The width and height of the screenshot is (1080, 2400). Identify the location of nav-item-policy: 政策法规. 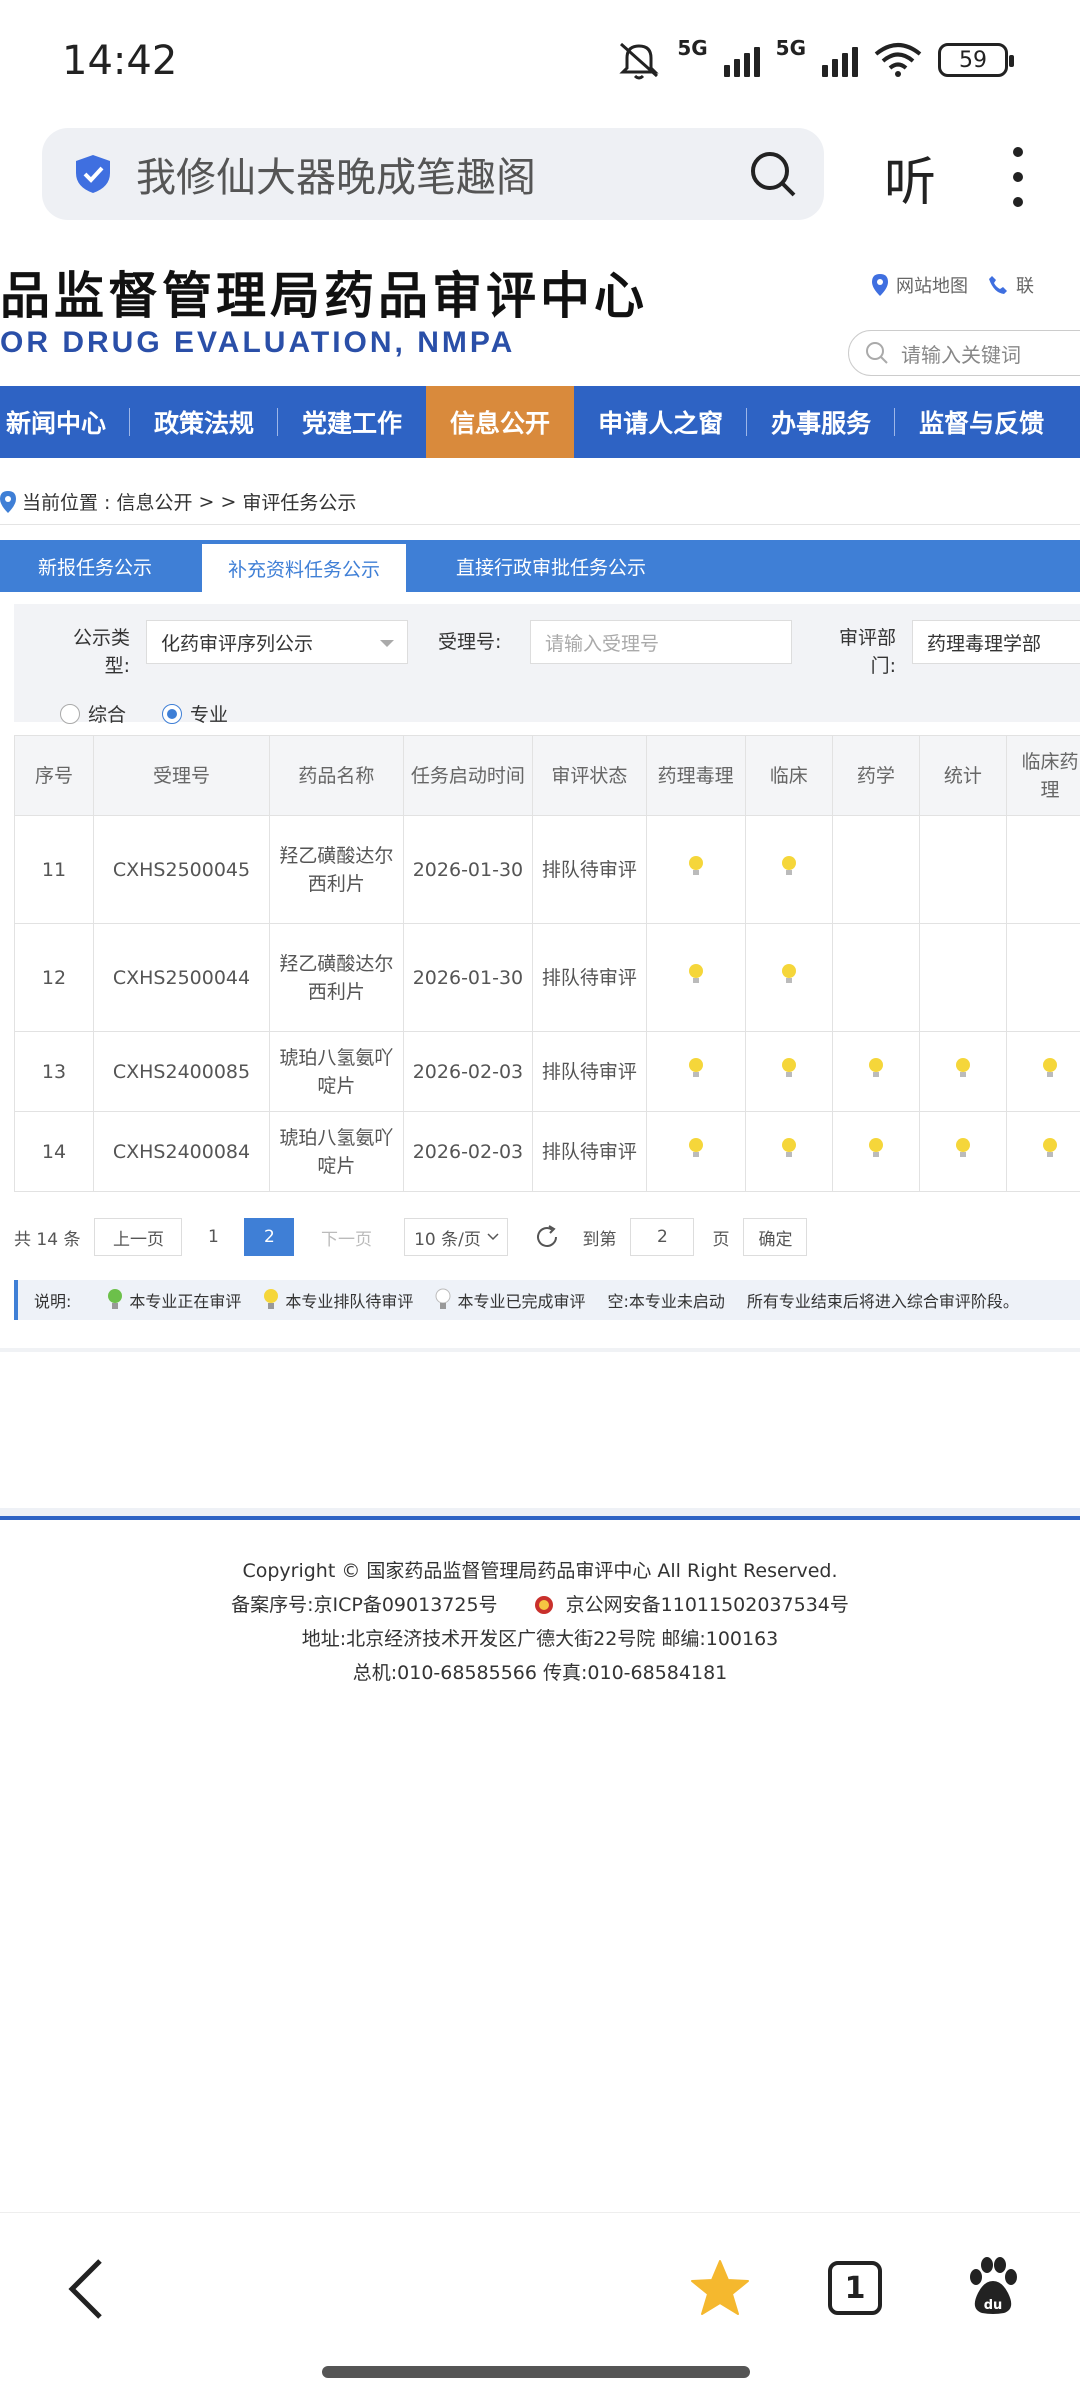
(204, 422).